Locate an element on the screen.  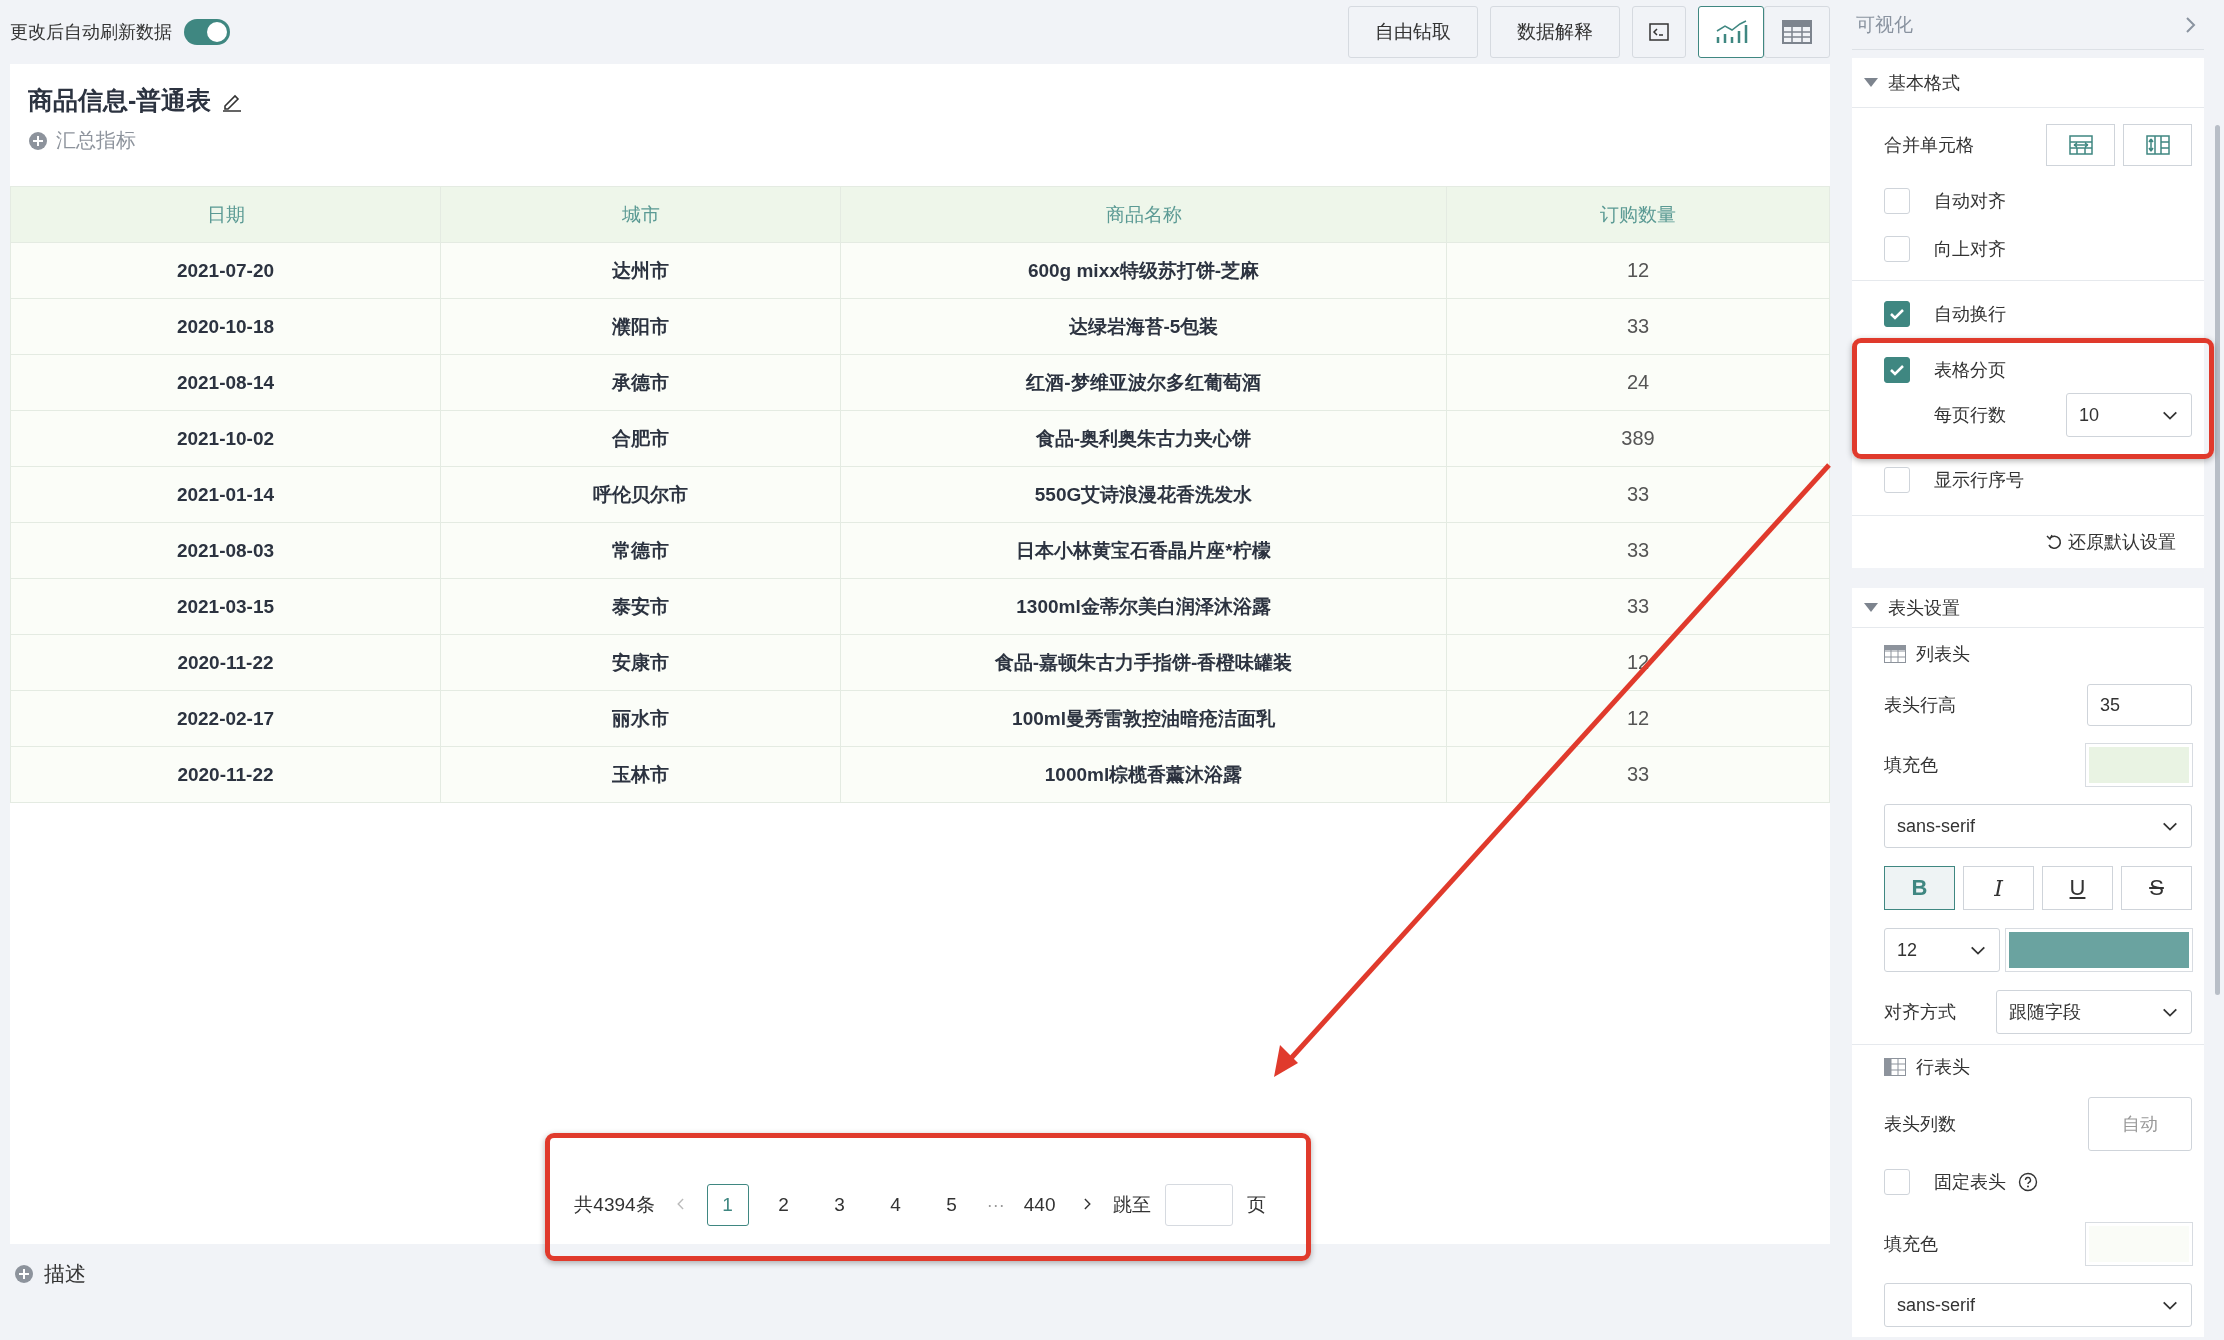
table-cell: 常德市 is located at coordinates (640, 550).